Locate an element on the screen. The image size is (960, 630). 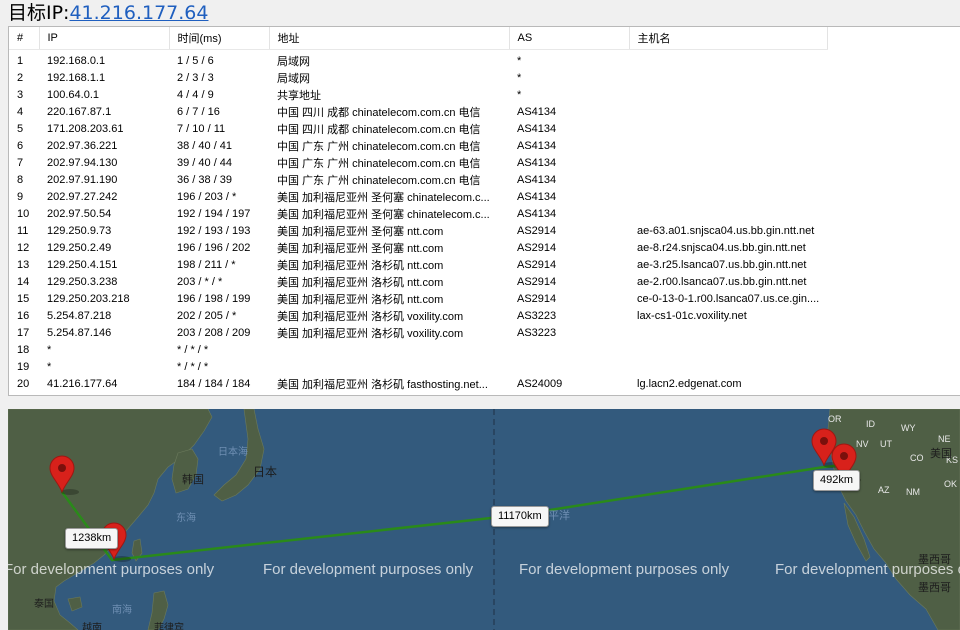
cell-ip: 202.97.94.130 is located at coordinates (82, 162).